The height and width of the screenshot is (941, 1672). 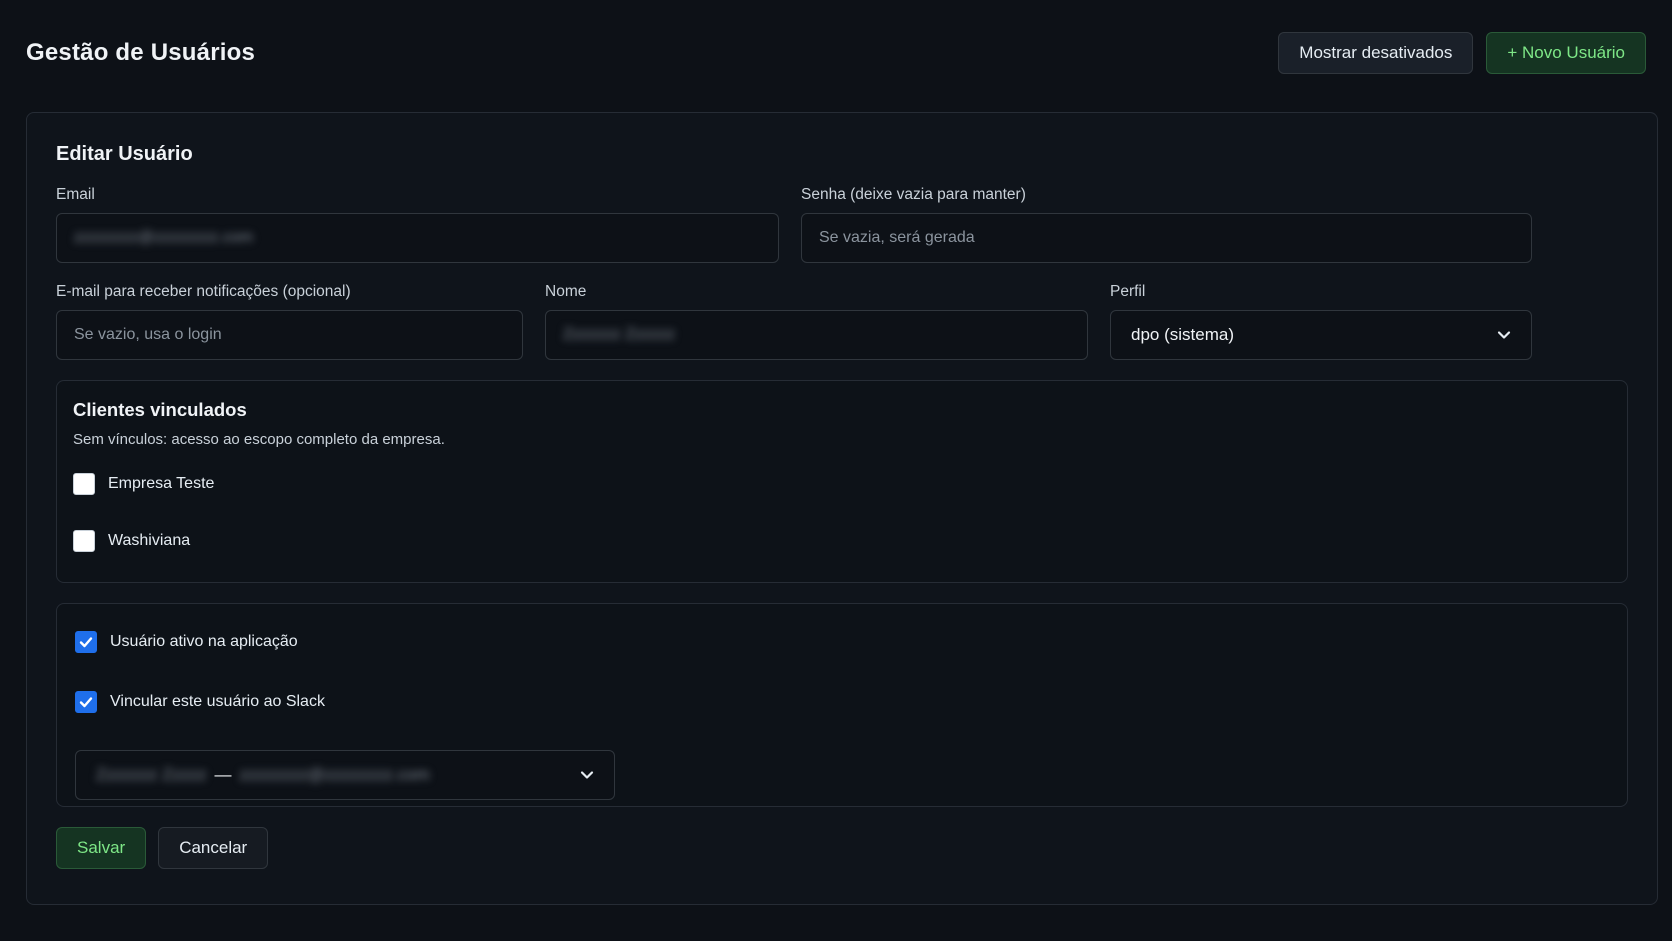 I want to click on active-user-checkbox, so click(x=86, y=642).